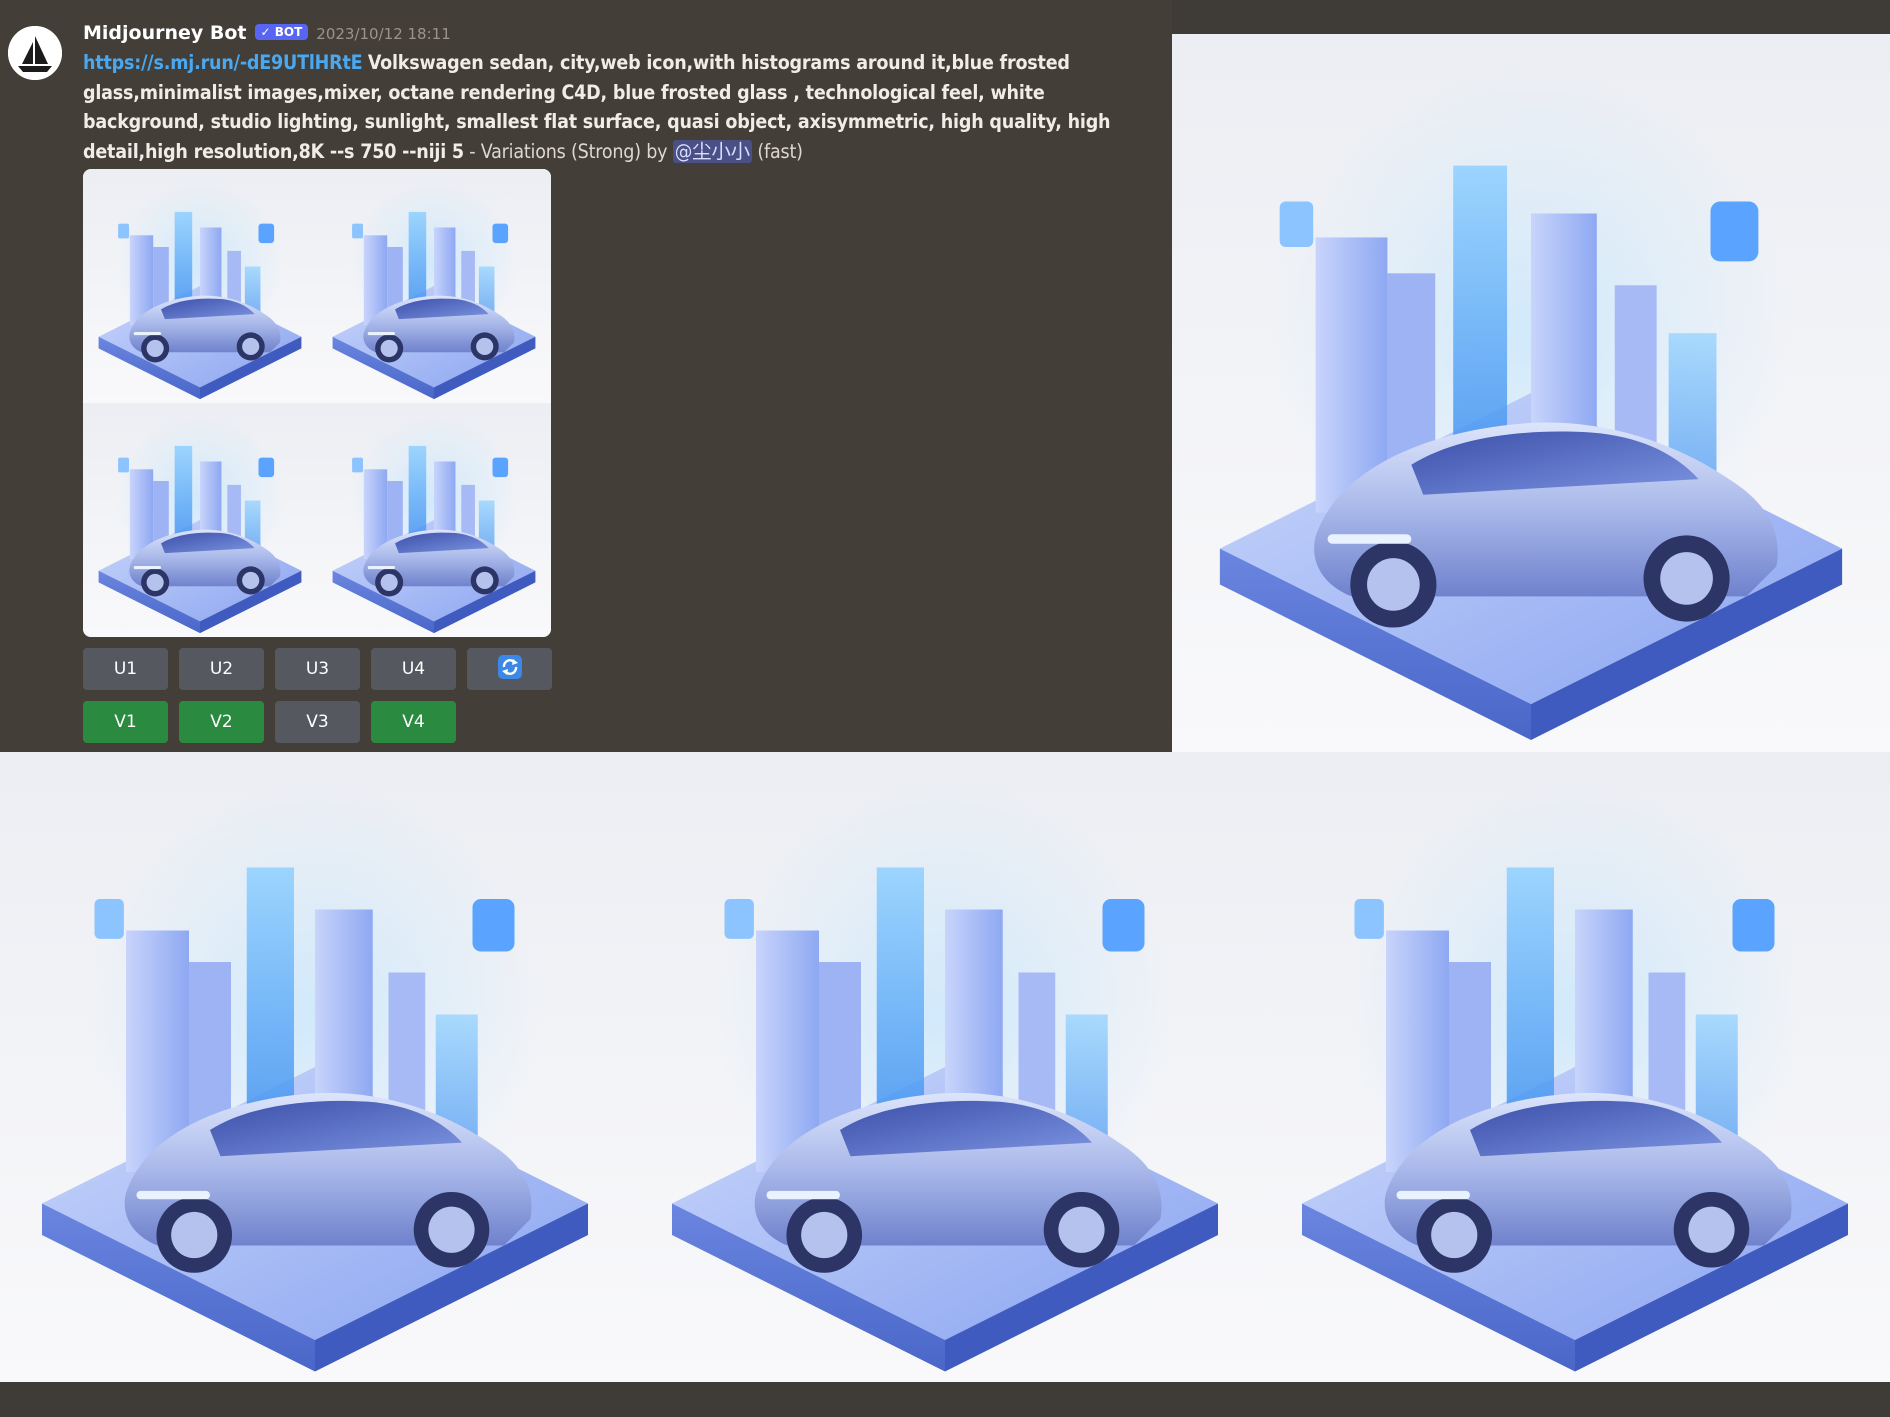  I want to click on bot-badge: ✓ BOT, so click(281, 32).